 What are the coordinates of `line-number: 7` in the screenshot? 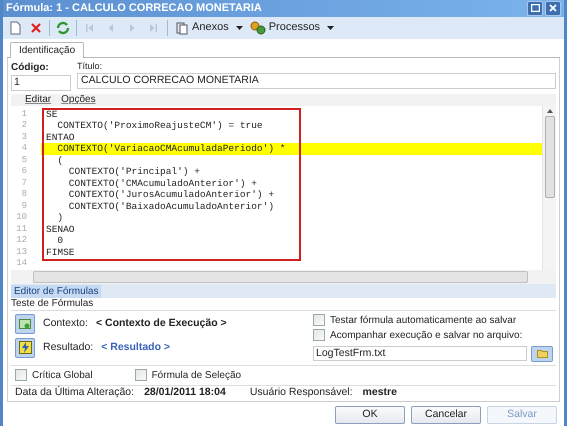 It's located at (24, 183).